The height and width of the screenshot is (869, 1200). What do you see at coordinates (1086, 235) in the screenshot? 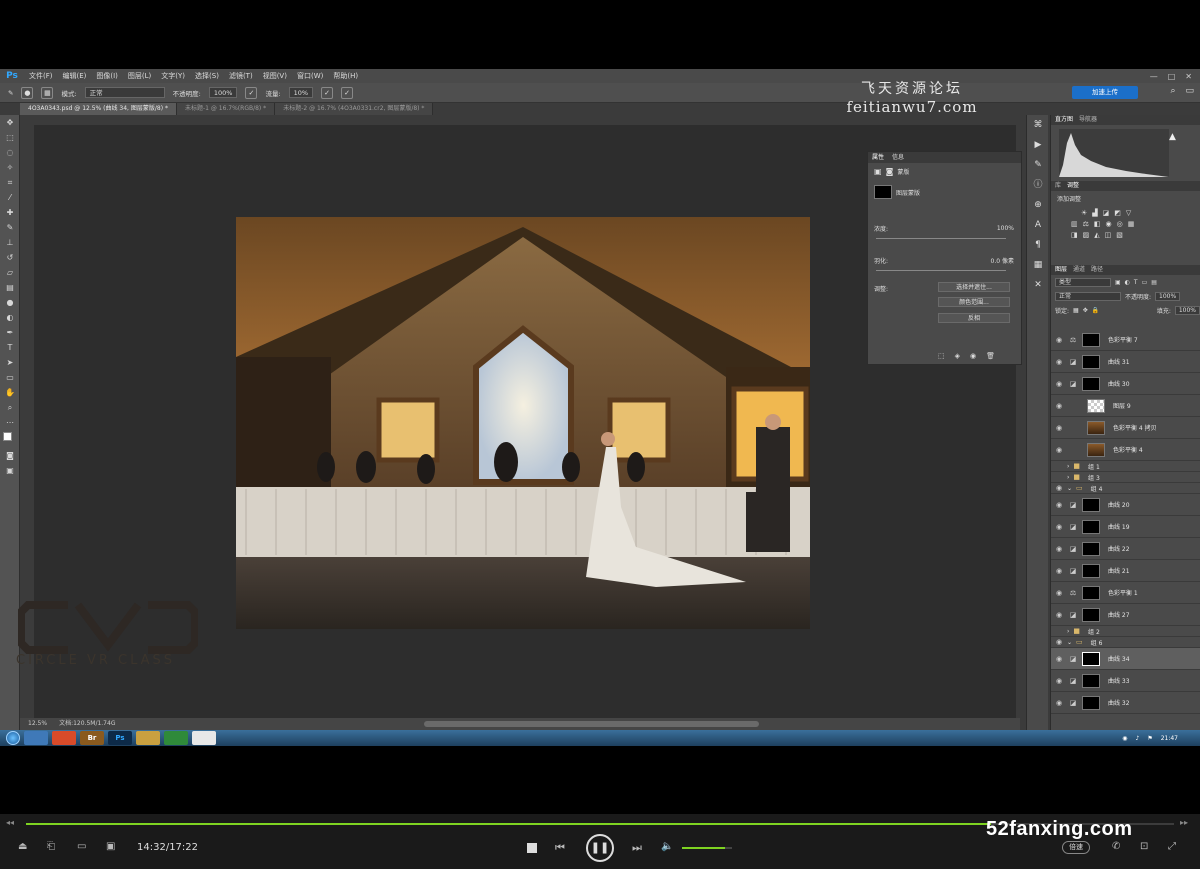
I see `posterize-icon: ▨` at bounding box center [1086, 235].